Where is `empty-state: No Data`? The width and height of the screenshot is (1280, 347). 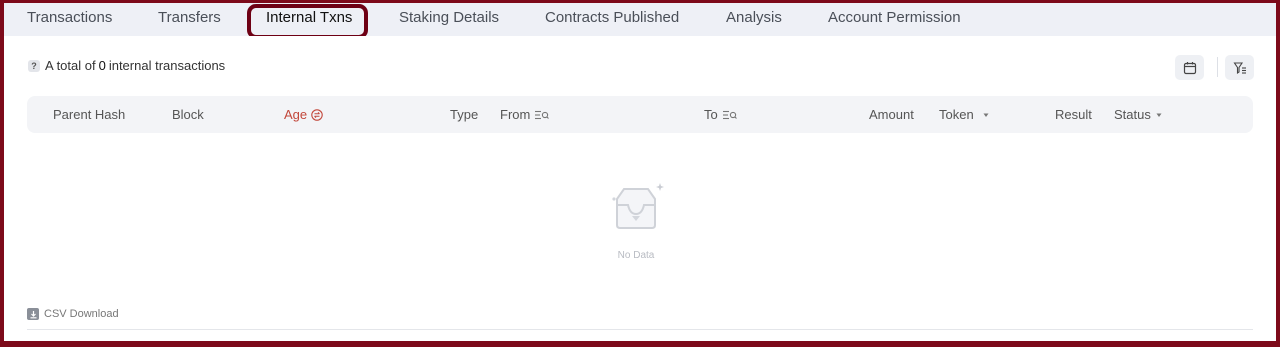
empty-state: No Data is located at coordinates (636, 221).